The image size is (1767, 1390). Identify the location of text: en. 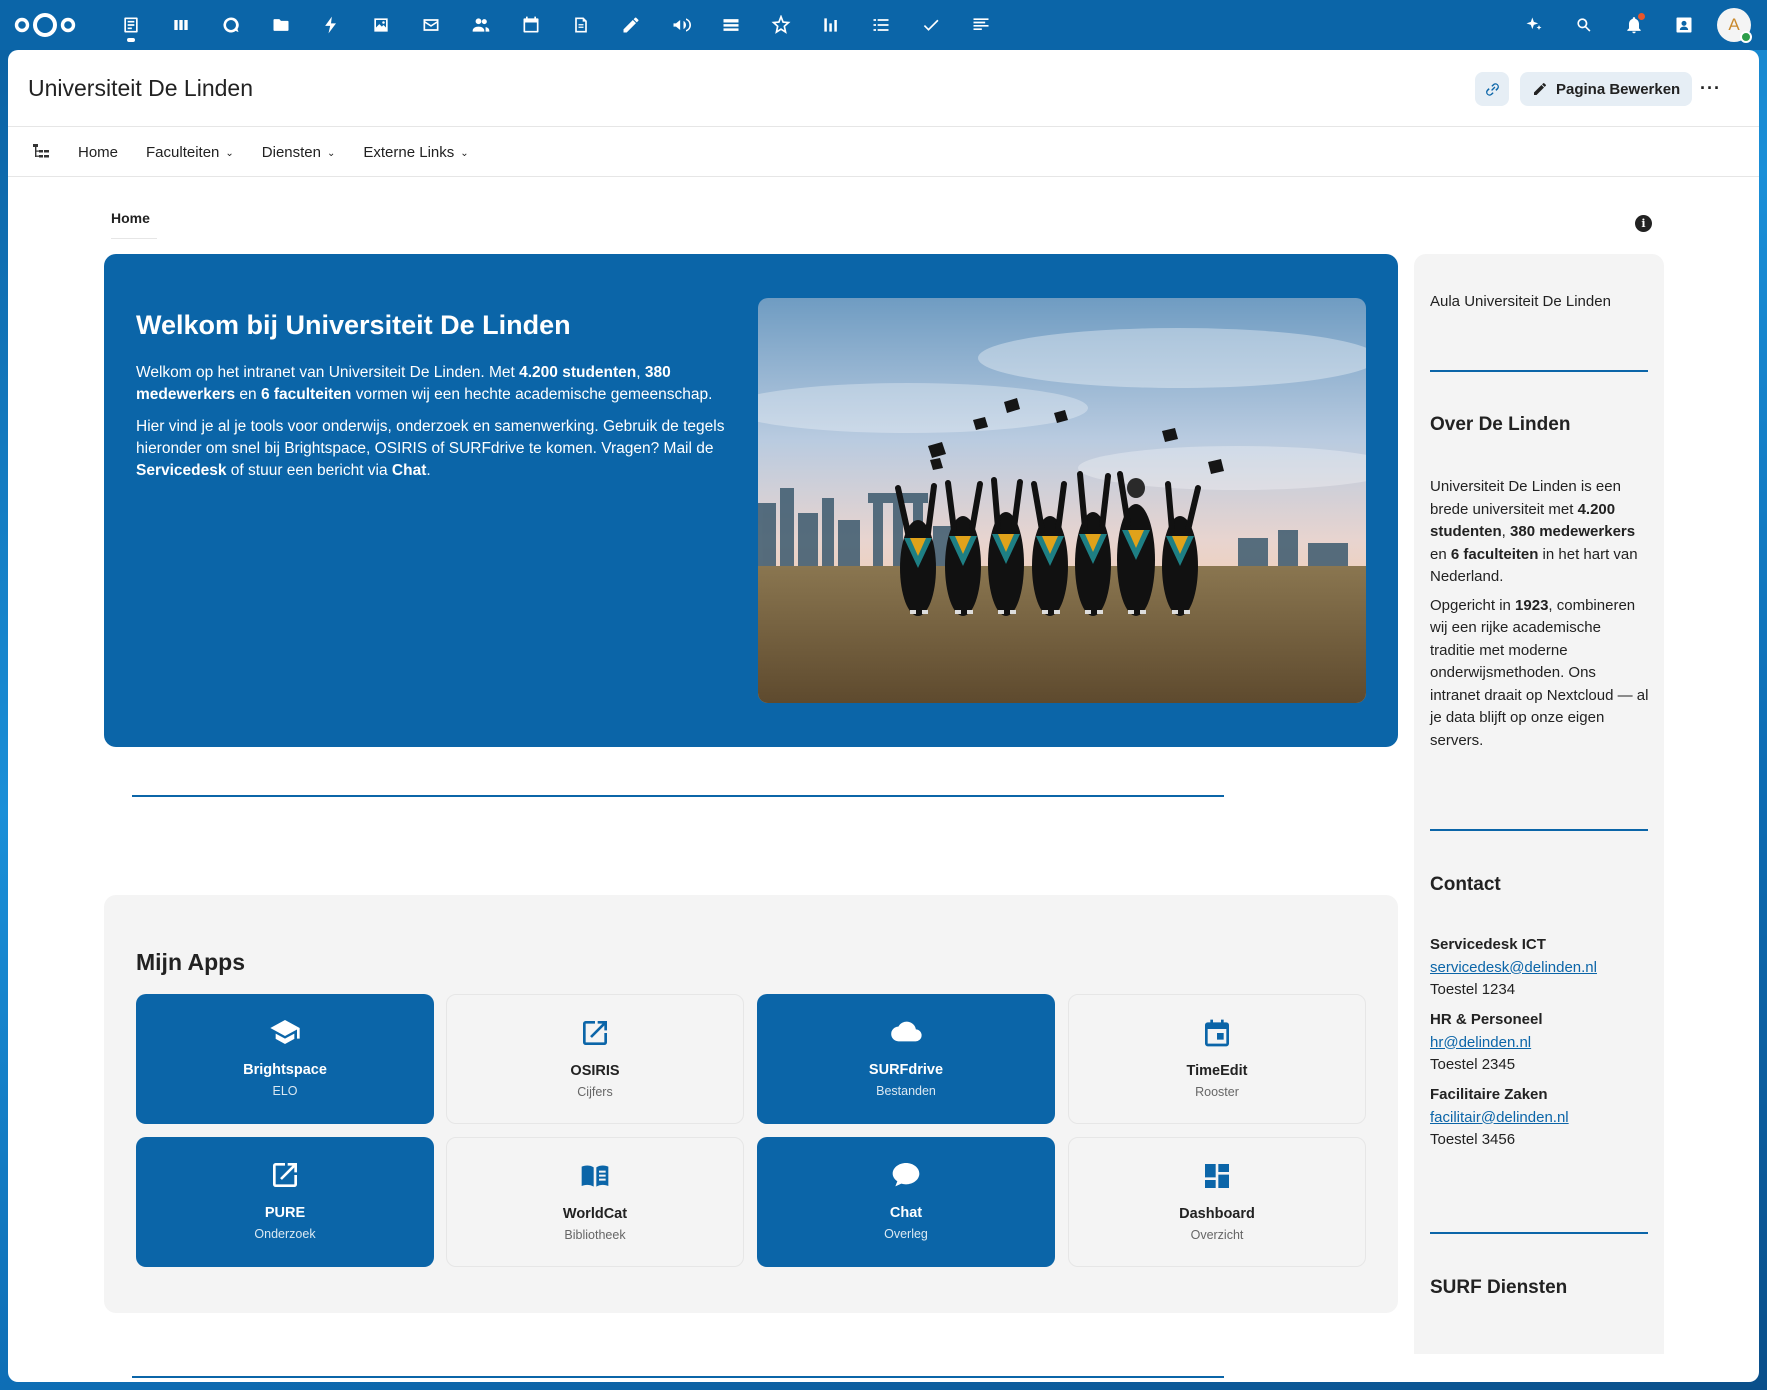
(1440, 554).